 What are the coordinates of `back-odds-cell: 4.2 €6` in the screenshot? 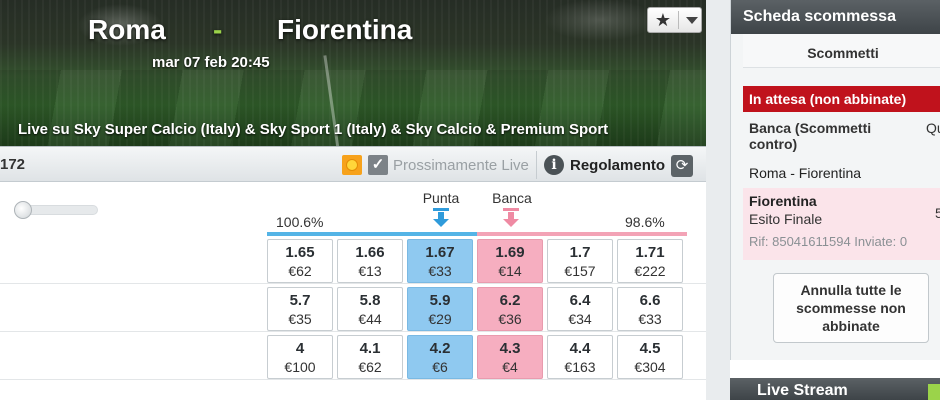 It's located at (440, 357).